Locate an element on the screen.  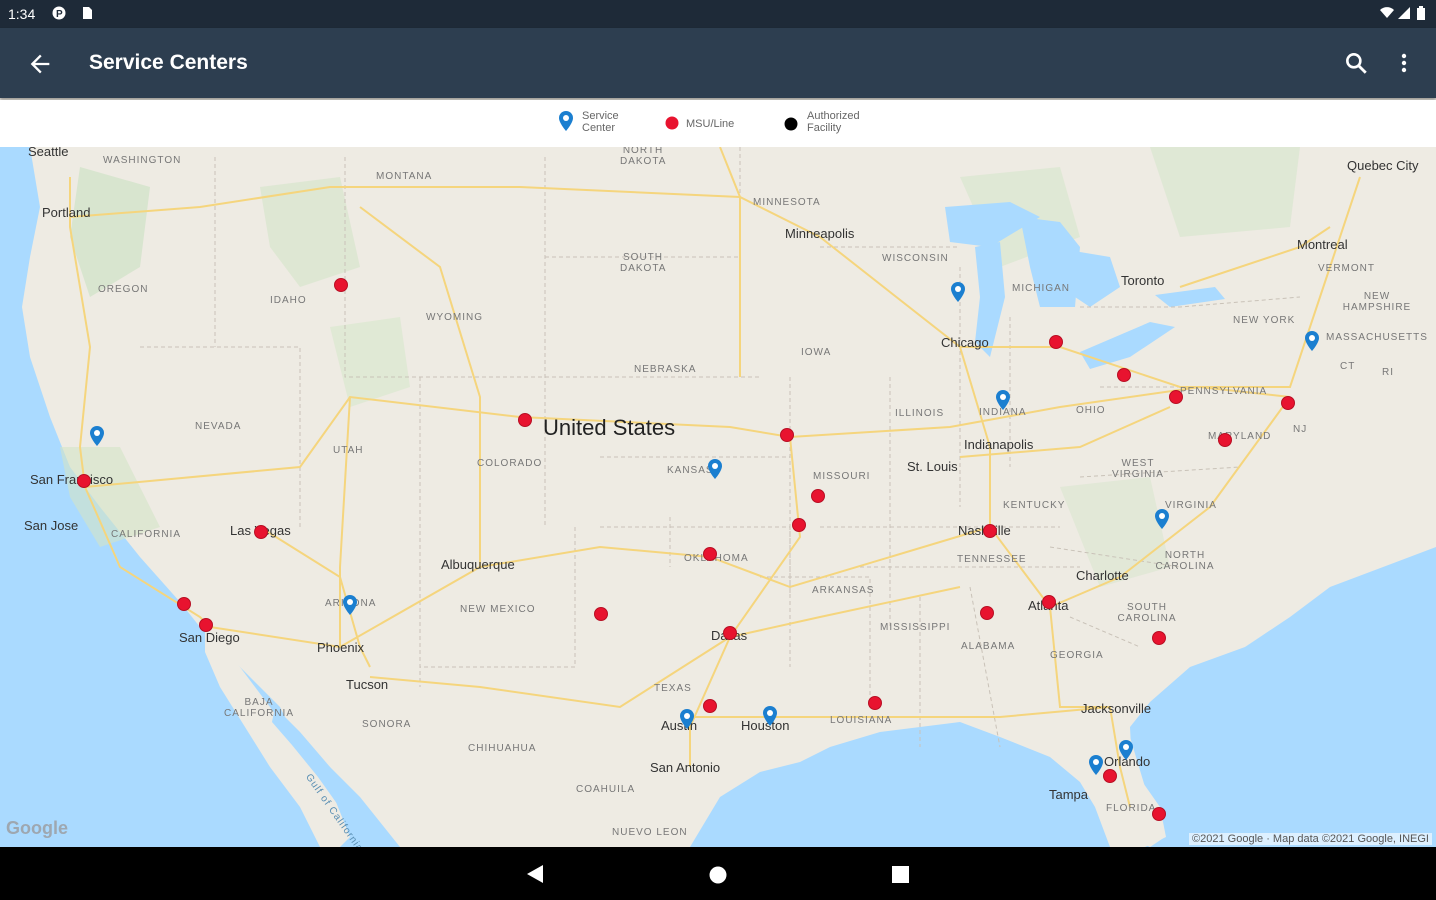
state-label: UTAH is located at coordinates (348, 450).